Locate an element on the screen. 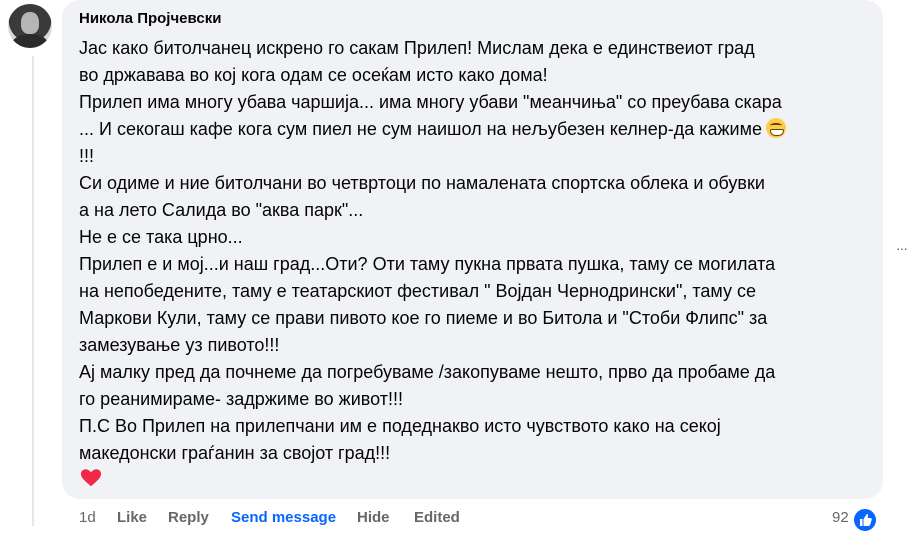  like-button: Like is located at coordinates (132, 517).